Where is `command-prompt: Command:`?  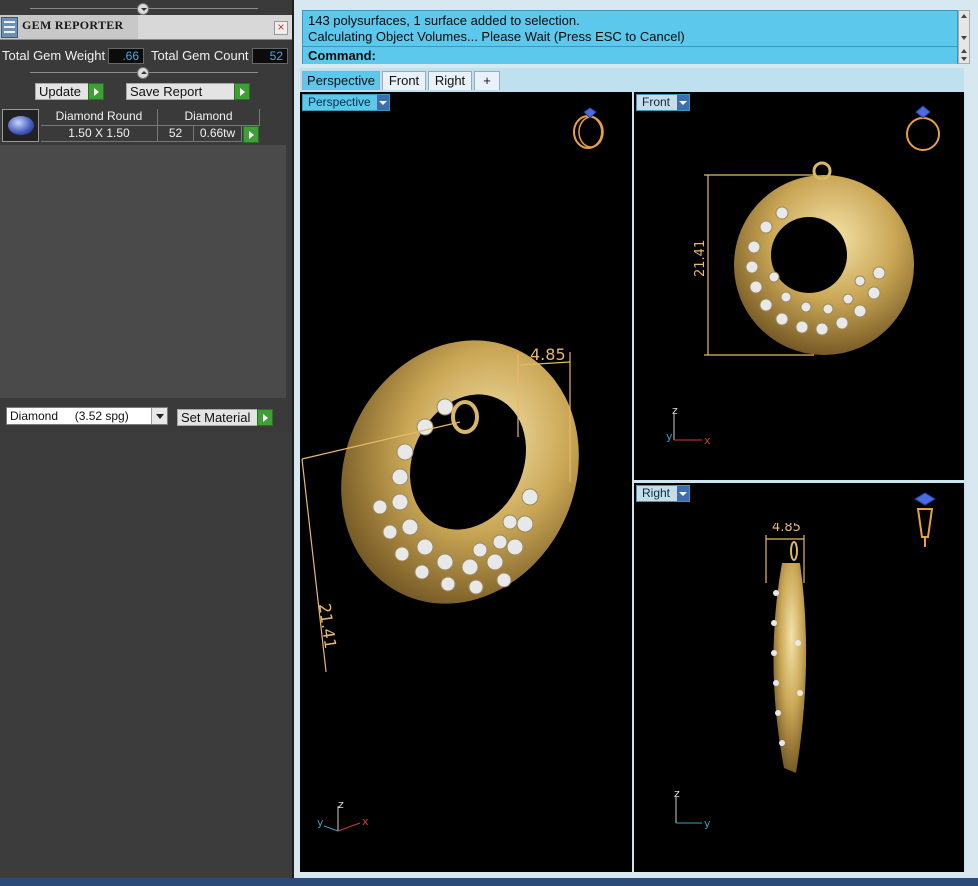
command-prompt: Command: is located at coordinates (630, 55).